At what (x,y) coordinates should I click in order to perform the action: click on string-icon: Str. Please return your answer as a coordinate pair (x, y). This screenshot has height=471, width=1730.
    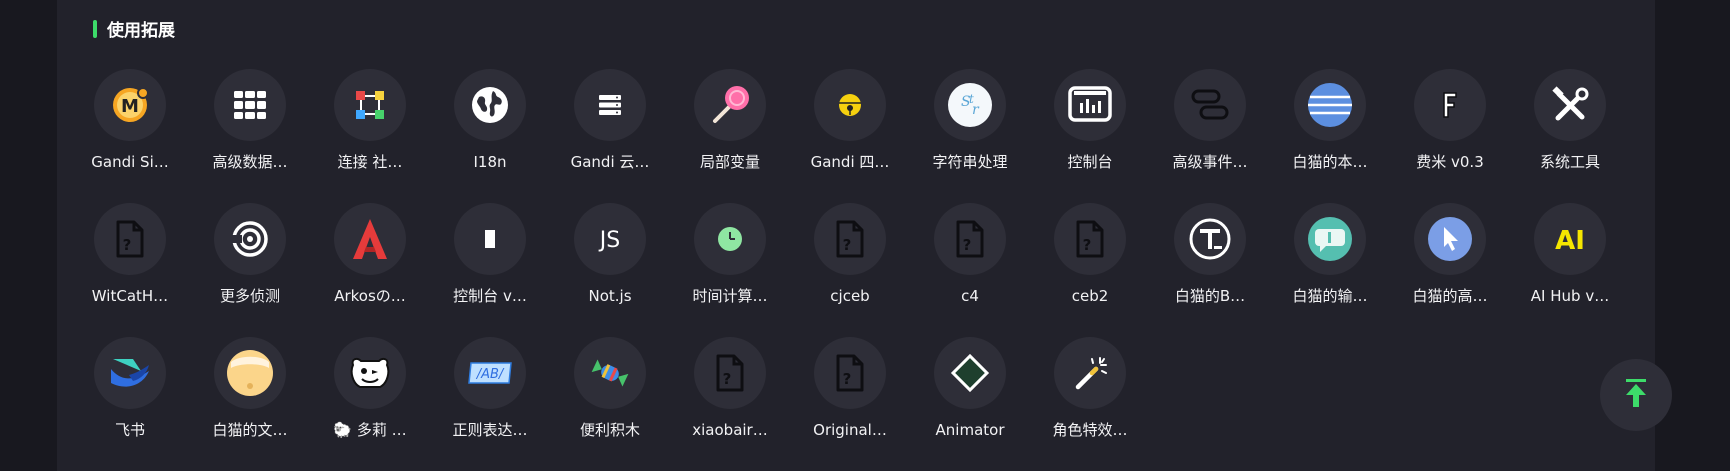
    Looking at the image, I should click on (970, 105).